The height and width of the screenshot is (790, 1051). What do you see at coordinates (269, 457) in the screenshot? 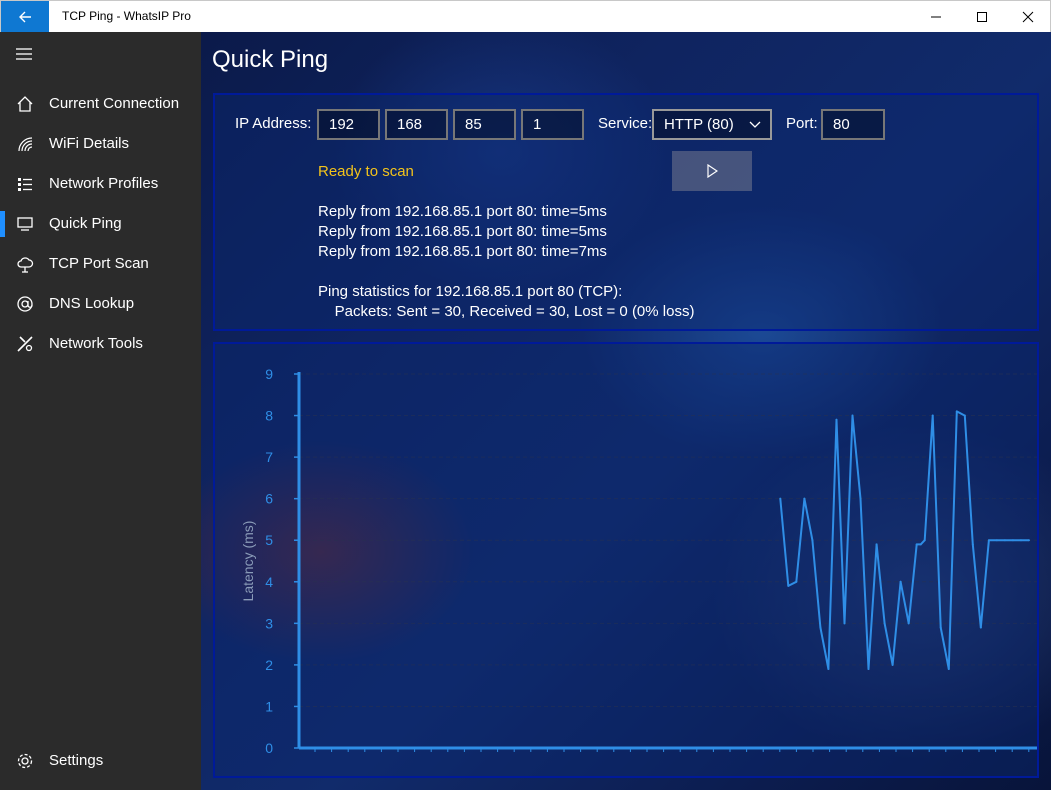
I see `y-tick-label: 7` at bounding box center [269, 457].